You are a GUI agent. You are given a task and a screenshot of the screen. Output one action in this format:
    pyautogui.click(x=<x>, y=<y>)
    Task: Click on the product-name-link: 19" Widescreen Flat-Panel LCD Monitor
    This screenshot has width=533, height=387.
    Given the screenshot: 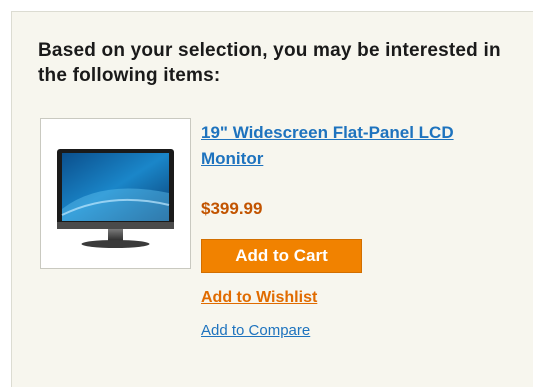 What is the action you would take?
    pyautogui.click(x=351, y=146)
    